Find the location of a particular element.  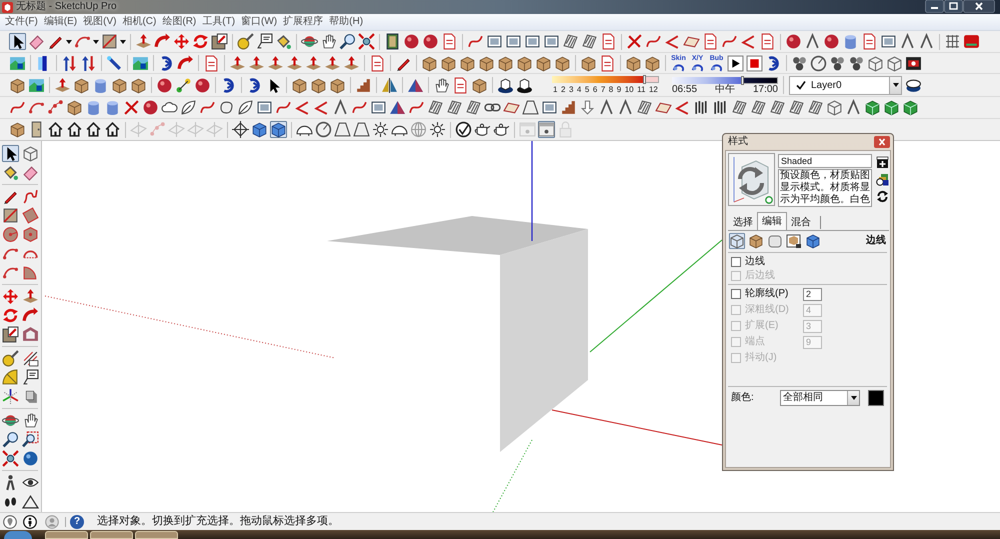

map-icon is located at coordinates (17, 63).